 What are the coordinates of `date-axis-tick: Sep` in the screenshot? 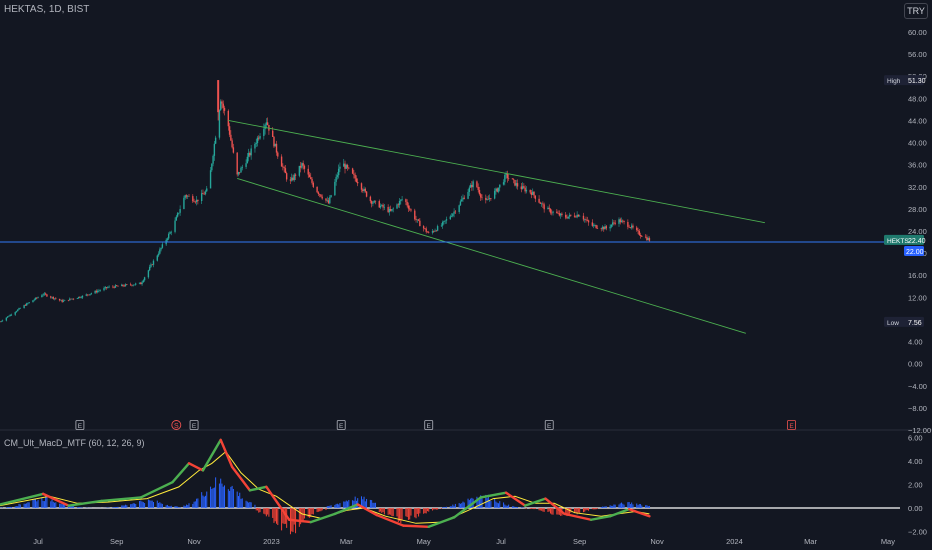 It's located at (579, 541).